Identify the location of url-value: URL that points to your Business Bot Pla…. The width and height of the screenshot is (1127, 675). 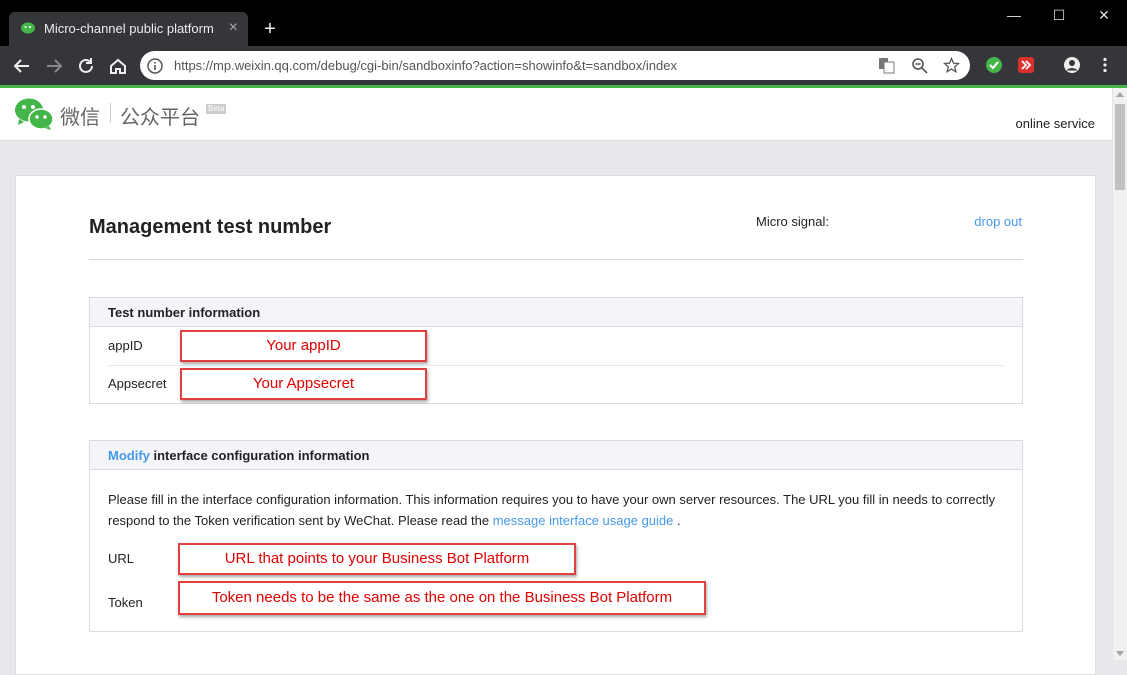
(377, 559).